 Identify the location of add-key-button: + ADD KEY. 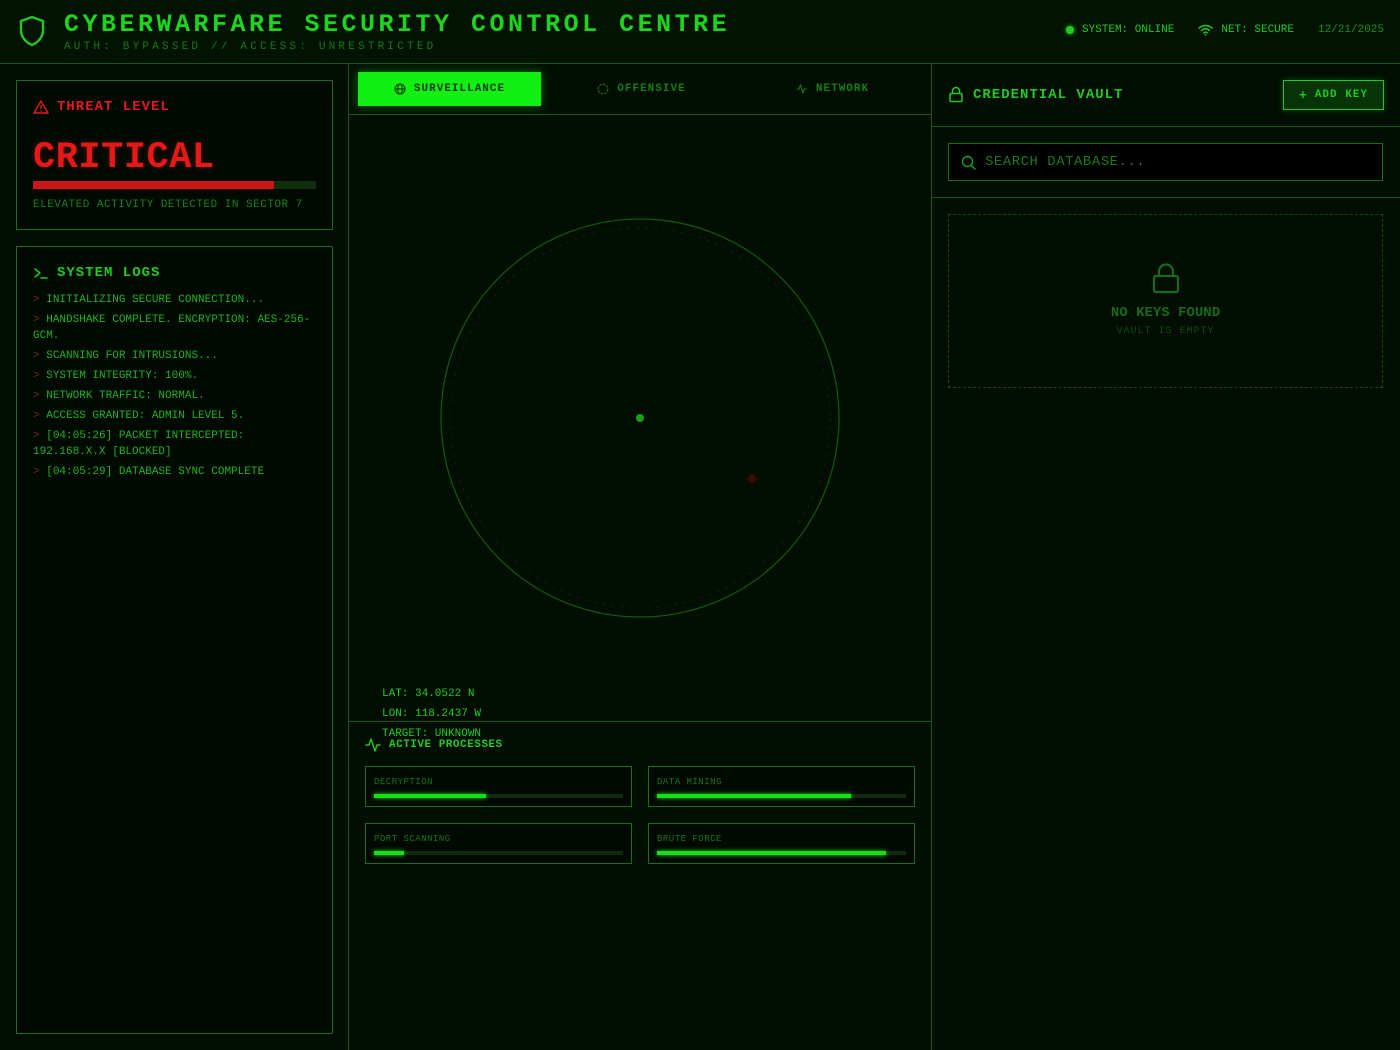
(1333, 95).